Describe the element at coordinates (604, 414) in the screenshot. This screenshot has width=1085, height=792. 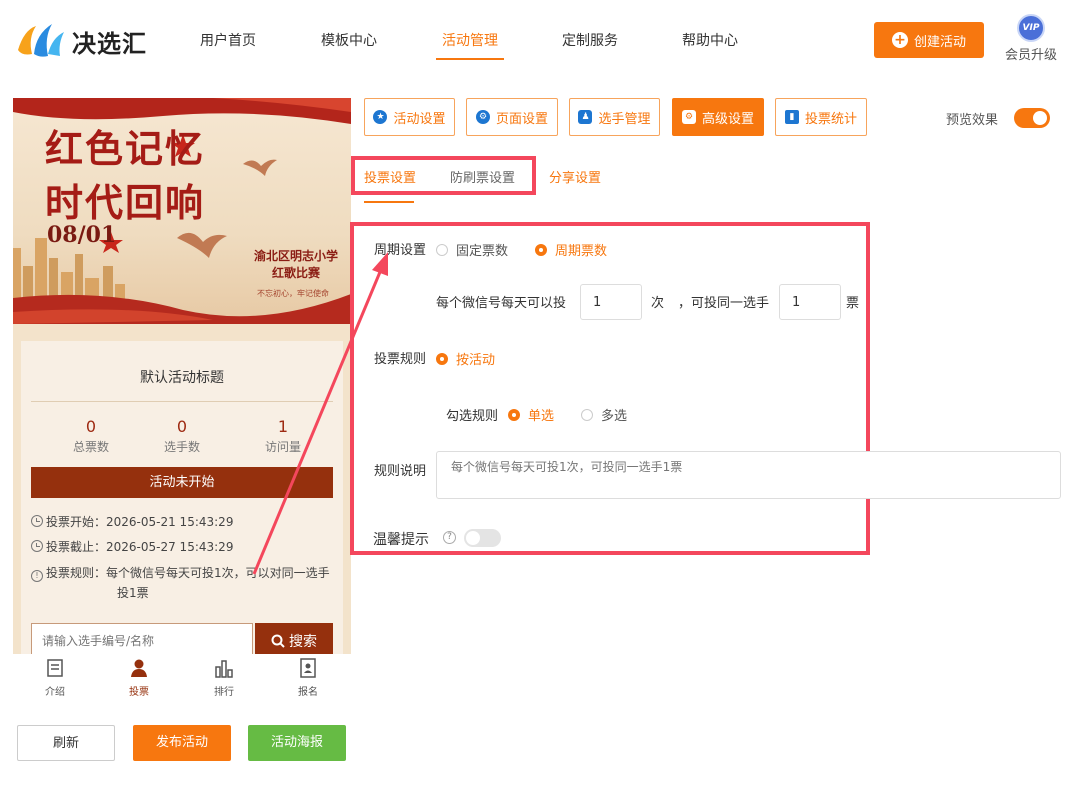
I see `radio-multi-choice: 多选` at that location.